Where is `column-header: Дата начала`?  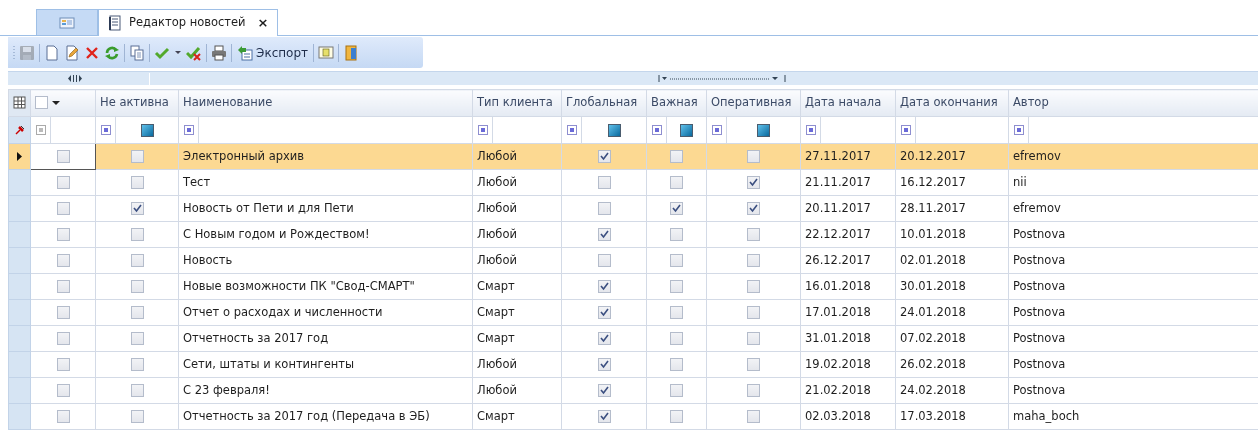 column-header: Дата начала is located at coordinates (848, 103).